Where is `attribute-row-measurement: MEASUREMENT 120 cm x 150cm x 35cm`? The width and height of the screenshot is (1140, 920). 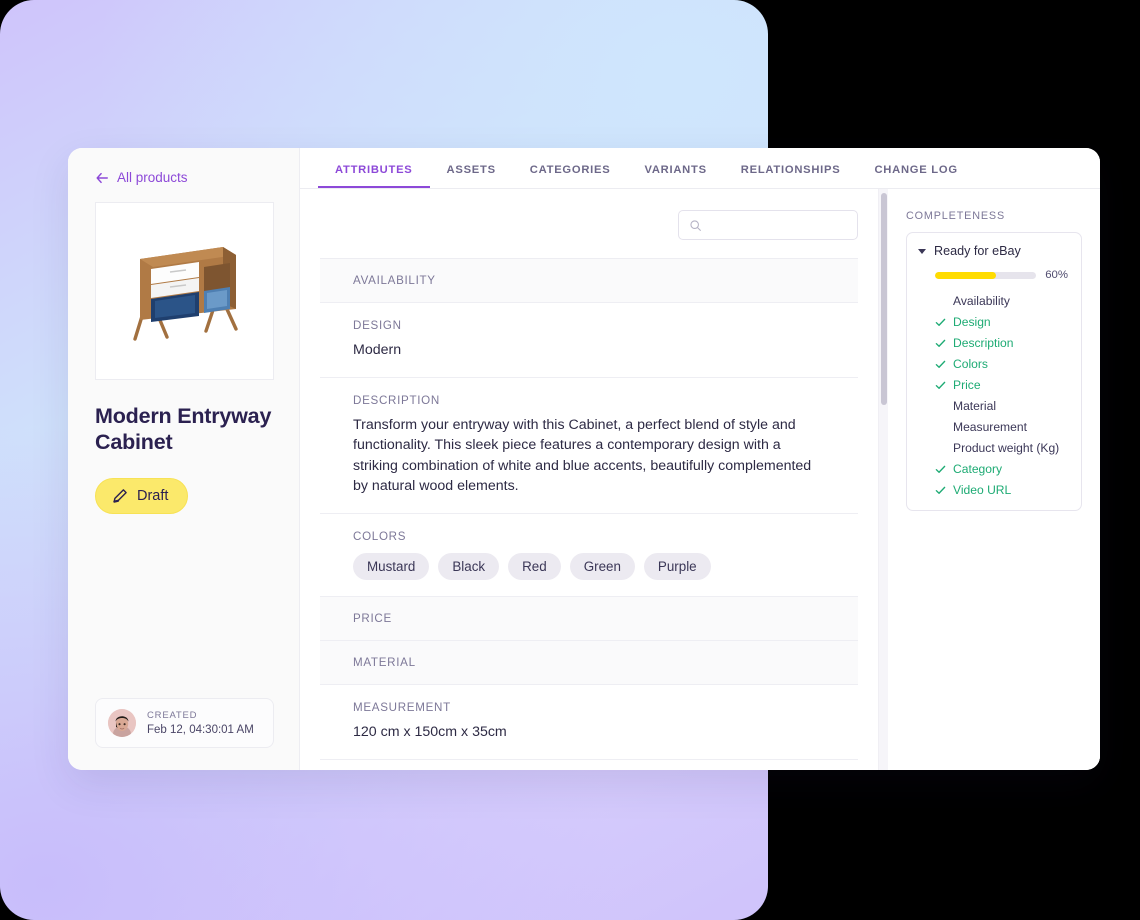 attribute-row-measurement: MEASUREMENT 120 cm x 150cm x 35cm is located at coordinates (589, 722).